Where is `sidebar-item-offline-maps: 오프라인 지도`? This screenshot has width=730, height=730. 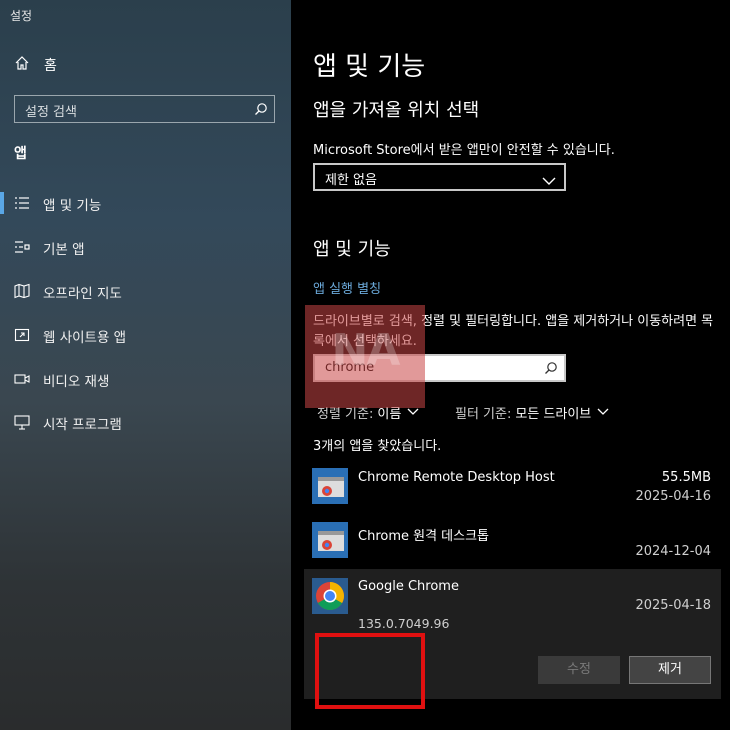
sidebar-item-offline-maps: 오프라인 지도 is located at coordinates (145, 291).